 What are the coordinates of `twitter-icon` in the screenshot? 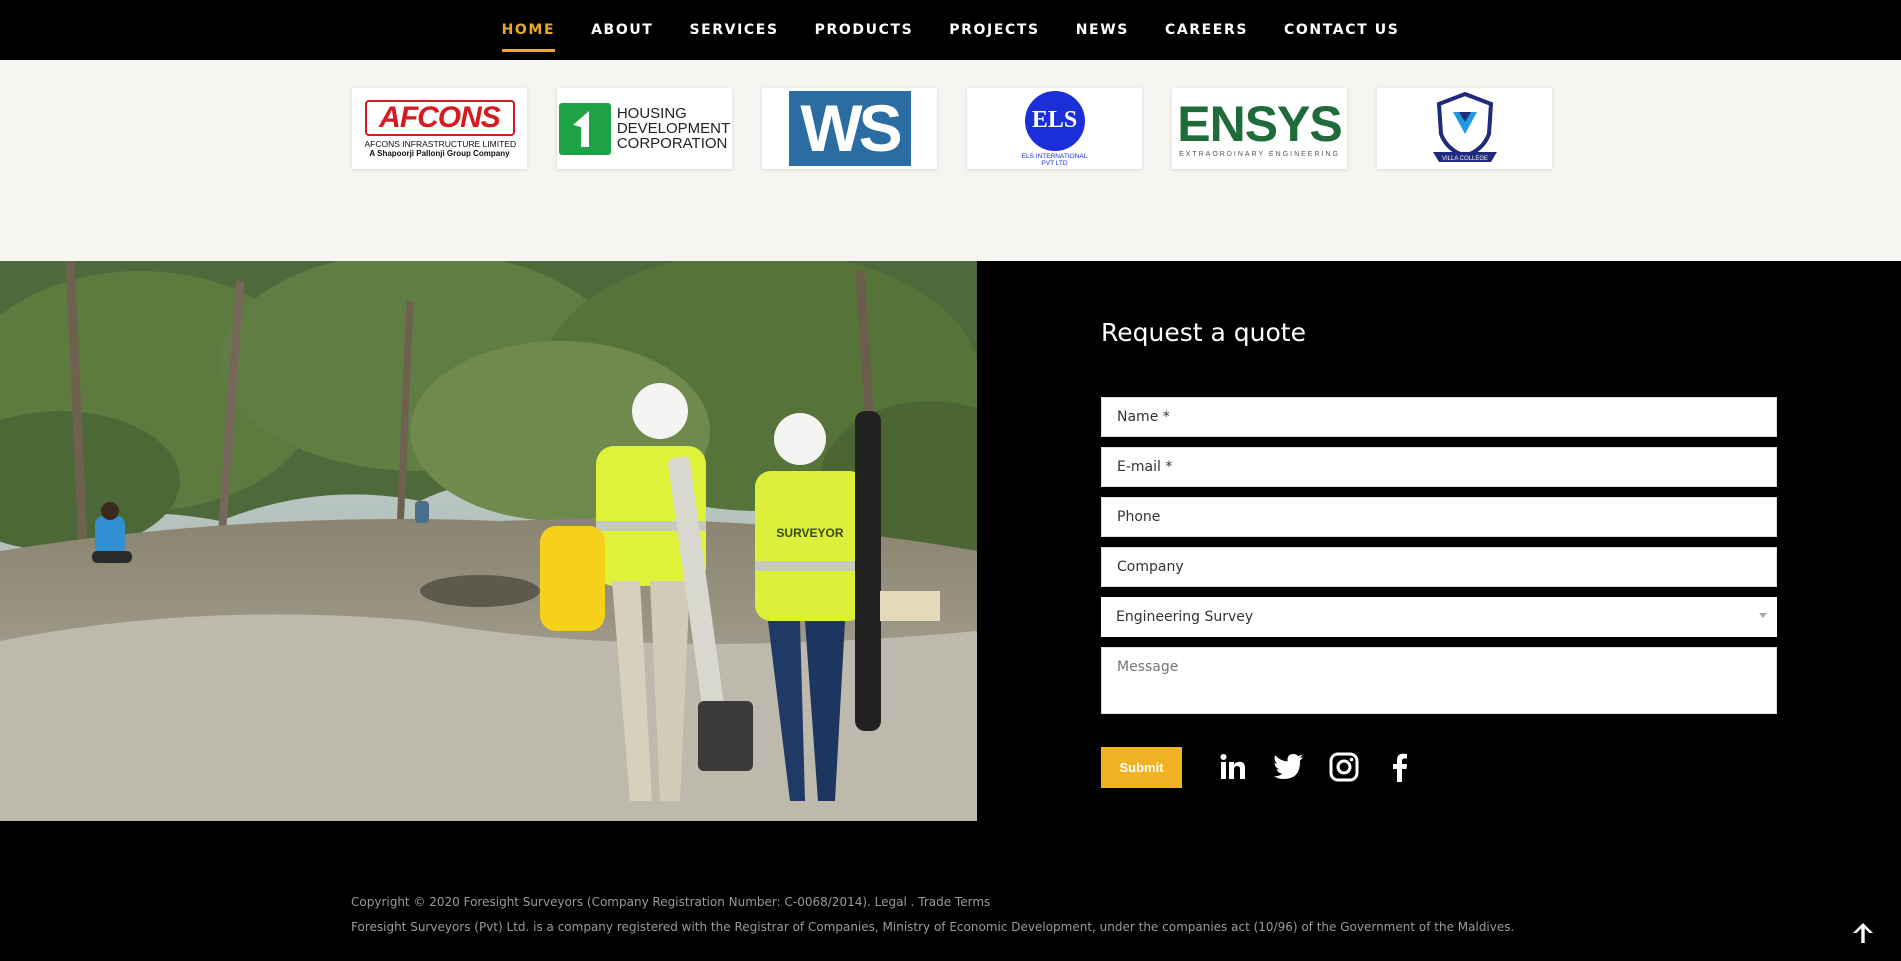 It's located at (1289, 767).